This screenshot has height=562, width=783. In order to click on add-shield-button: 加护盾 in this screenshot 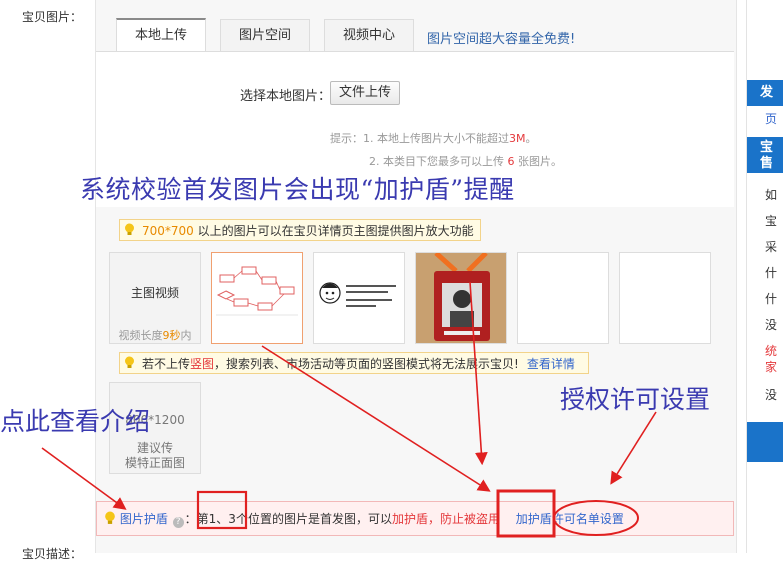, I will do `click(534, 519)`.